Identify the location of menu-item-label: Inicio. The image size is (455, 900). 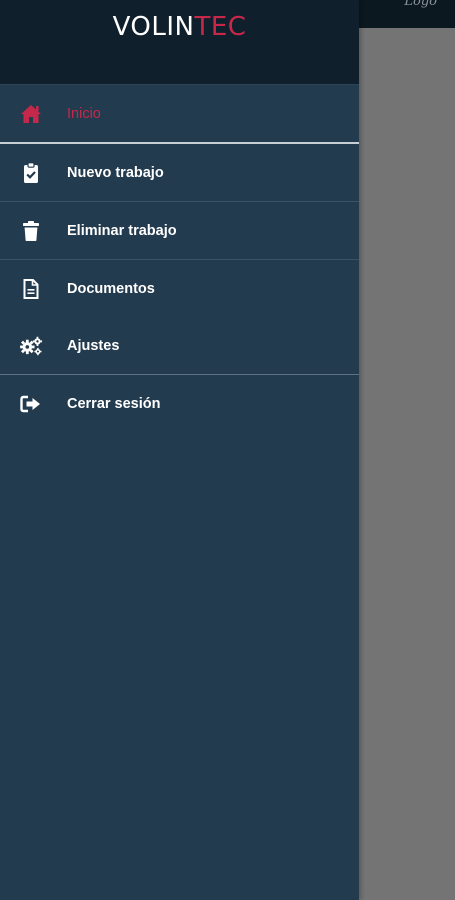
(84, 113).